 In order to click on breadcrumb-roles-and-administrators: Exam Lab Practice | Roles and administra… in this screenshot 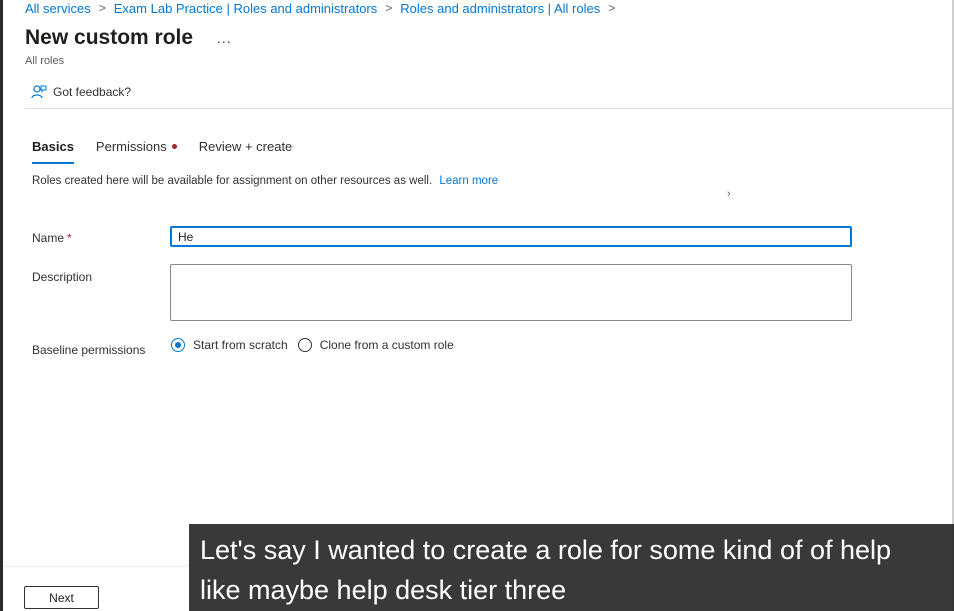, I will do `click(246, 8)`.